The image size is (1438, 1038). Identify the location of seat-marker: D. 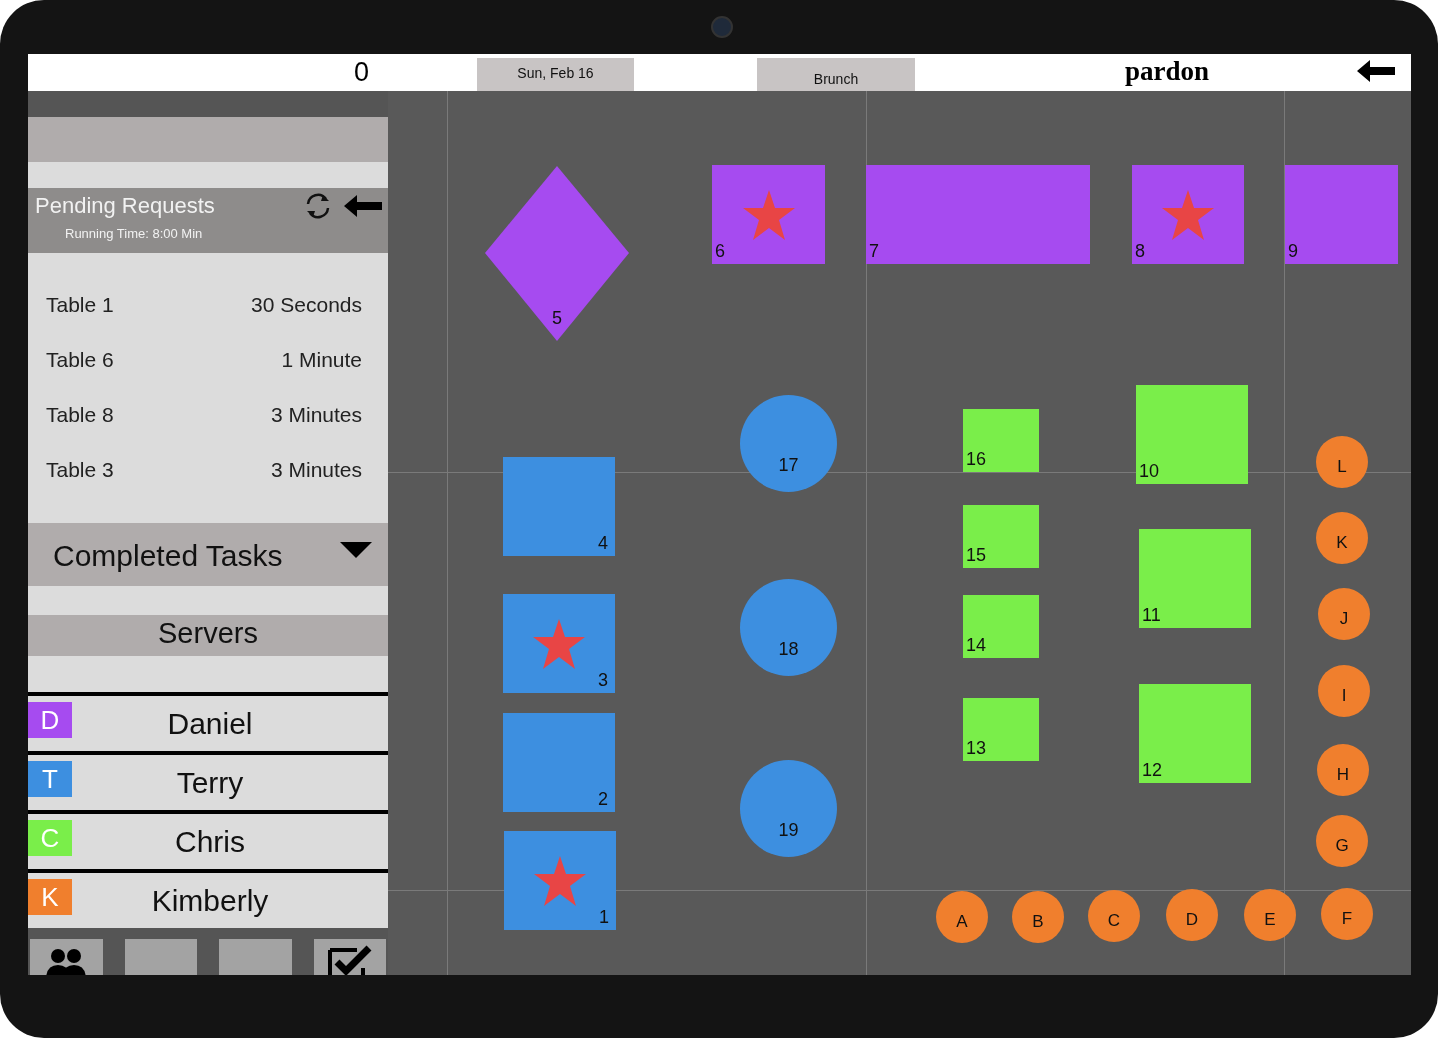
(1192, 915).